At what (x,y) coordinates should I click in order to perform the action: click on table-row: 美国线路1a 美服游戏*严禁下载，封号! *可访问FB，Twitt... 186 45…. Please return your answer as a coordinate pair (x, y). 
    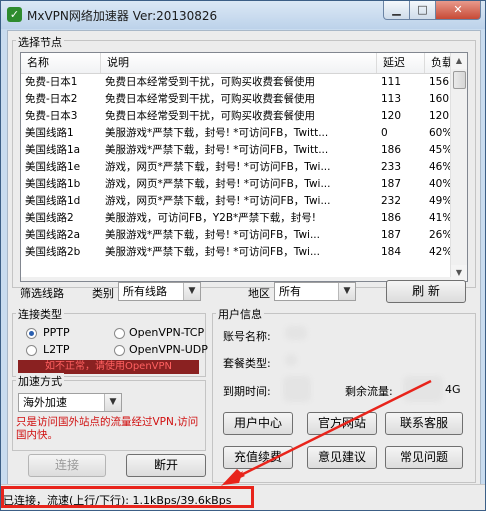
    Looking at the image, I should click on (236, 150).